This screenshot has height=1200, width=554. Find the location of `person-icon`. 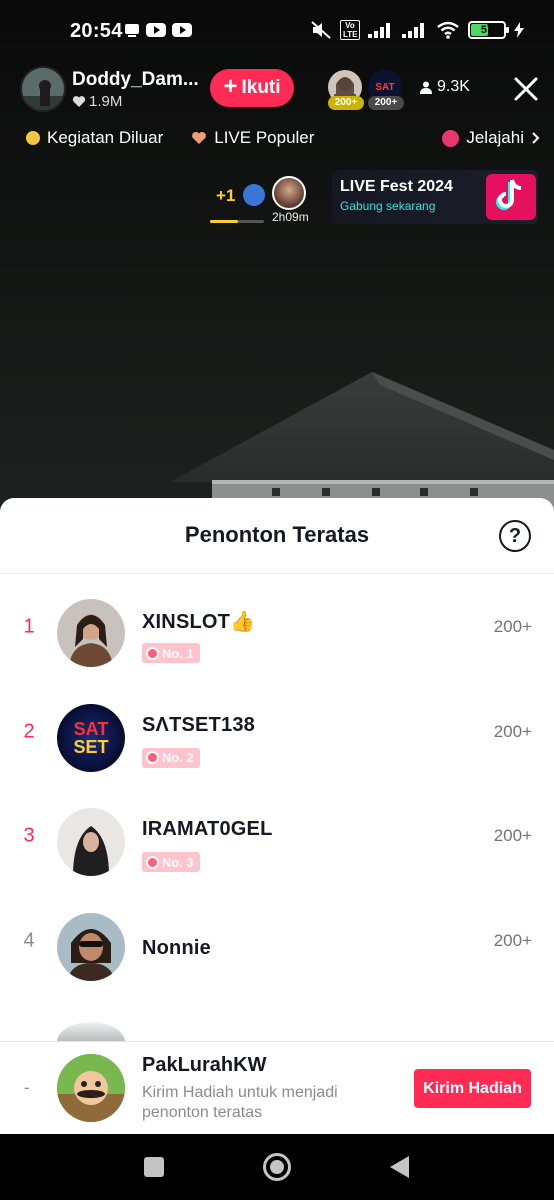

person-icon is located at coordinates (426, 87).